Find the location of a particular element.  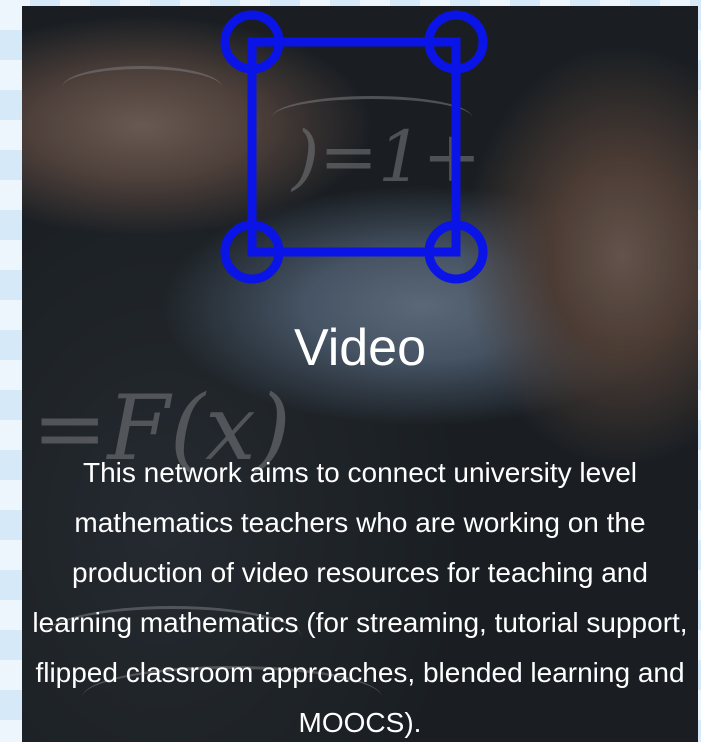

card-title: Video is located at coordinates (360, 348).